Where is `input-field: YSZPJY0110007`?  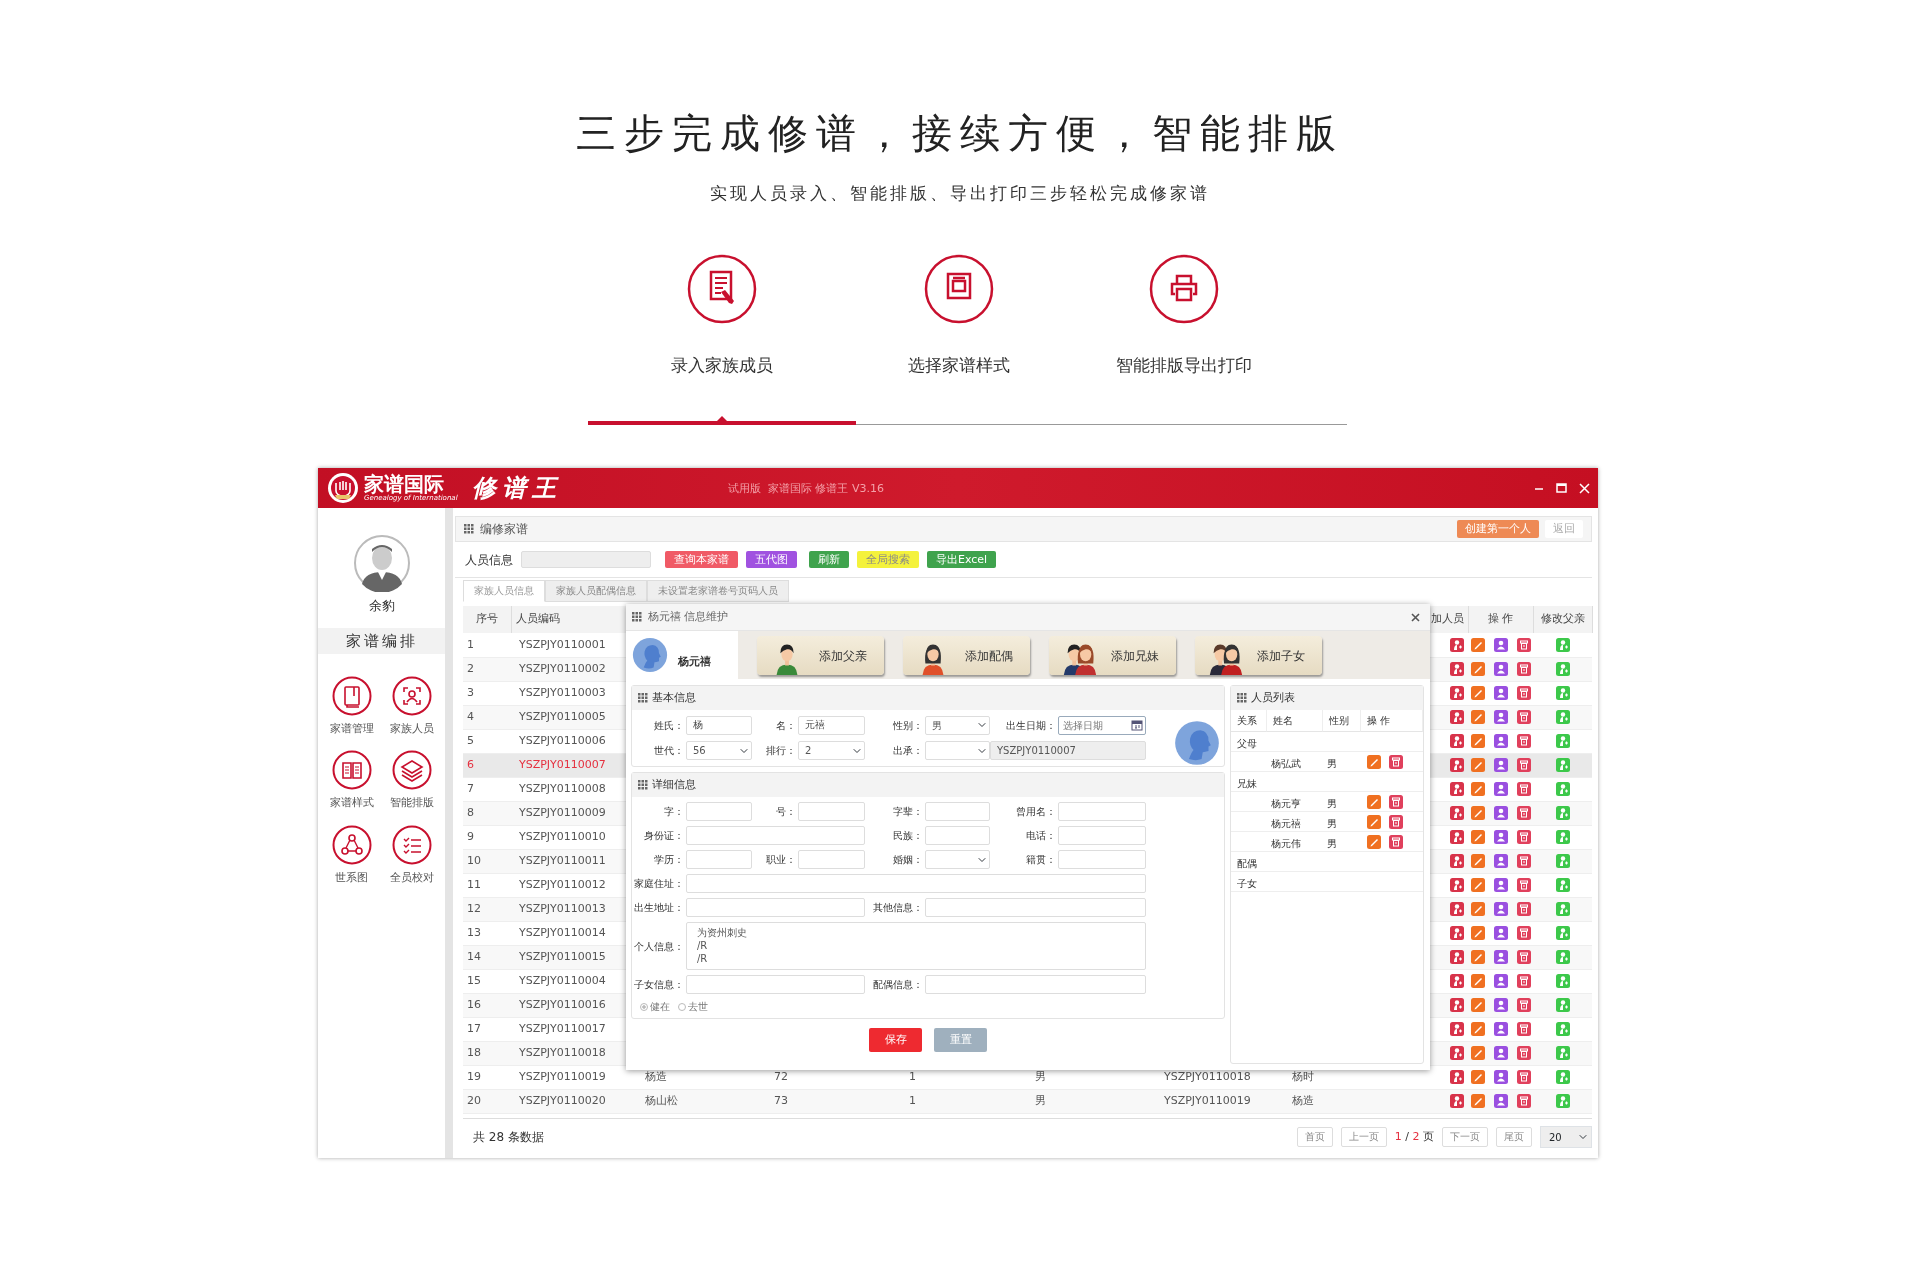 input-field: YSZPJY0110007 is located at coordinates (1068, 751).